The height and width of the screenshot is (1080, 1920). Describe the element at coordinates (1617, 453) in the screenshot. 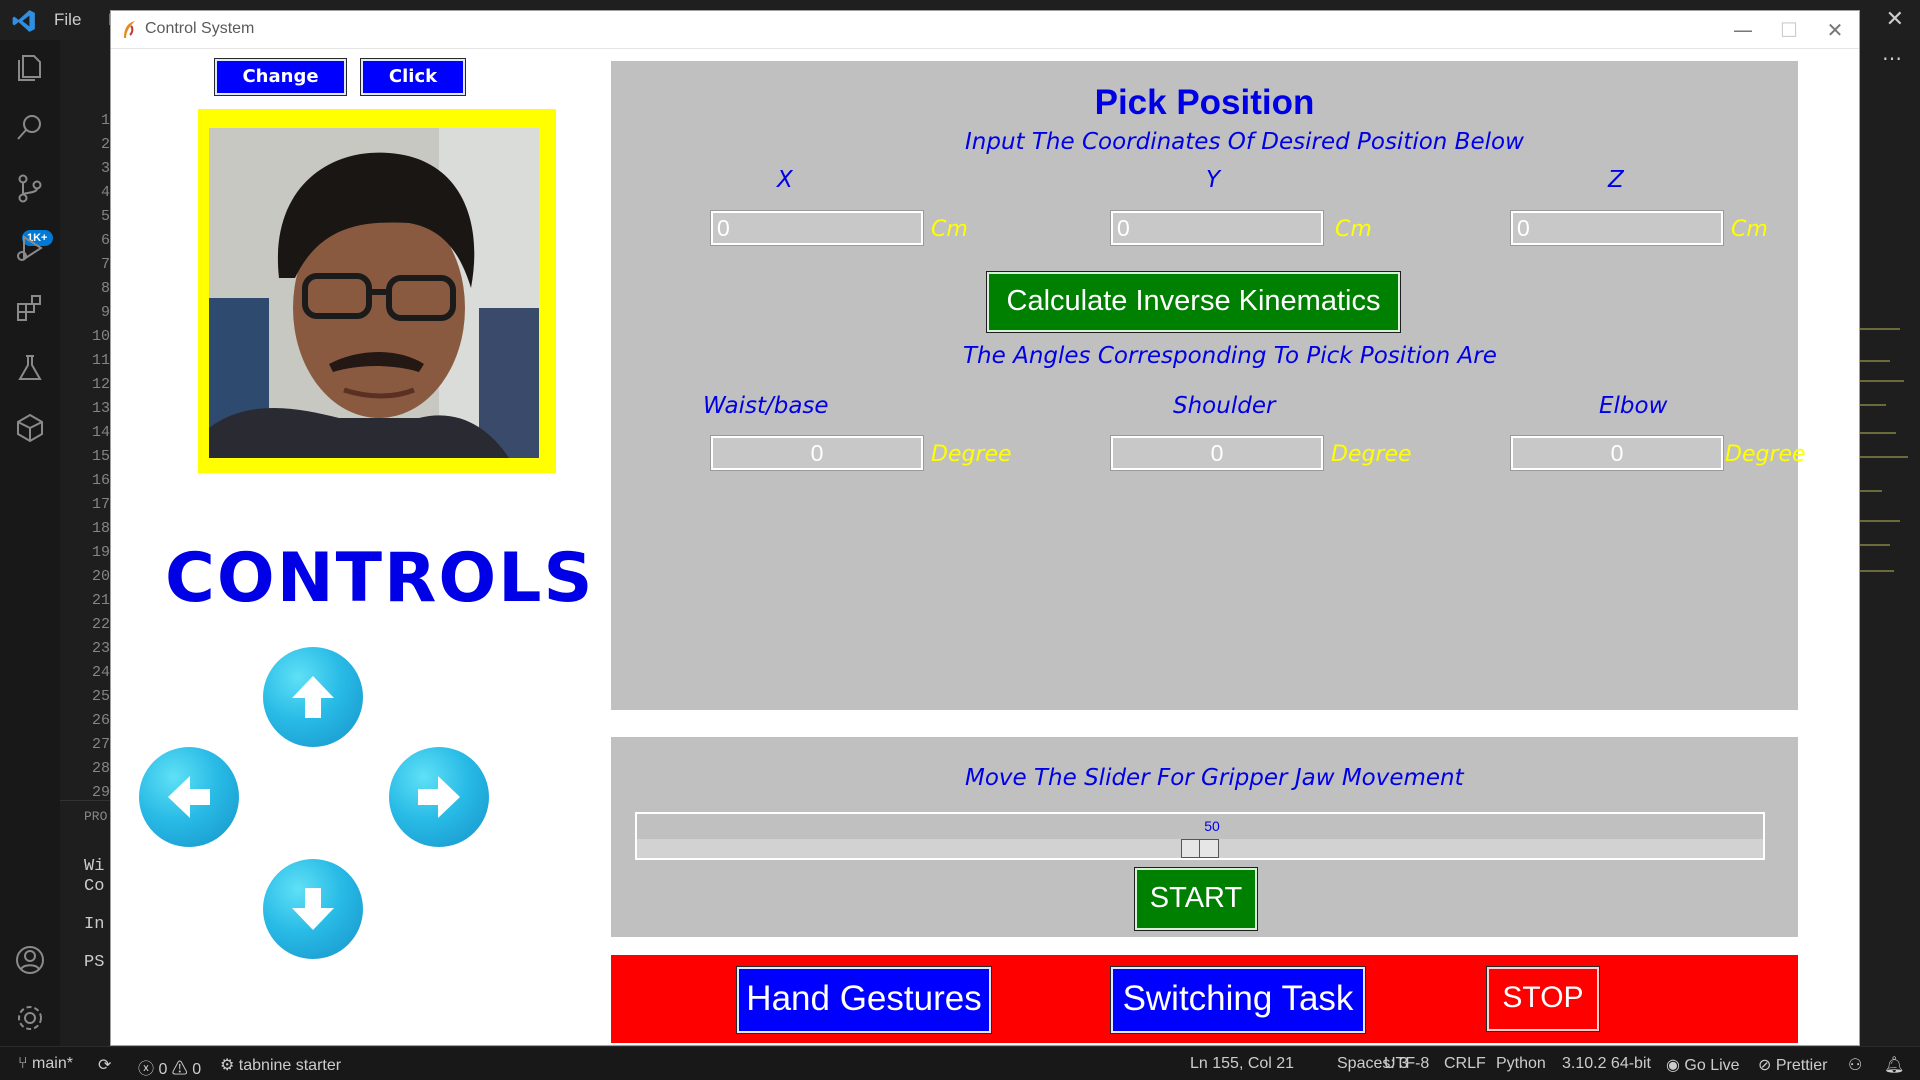

I see `elbow-angle-output: 0` at that location.